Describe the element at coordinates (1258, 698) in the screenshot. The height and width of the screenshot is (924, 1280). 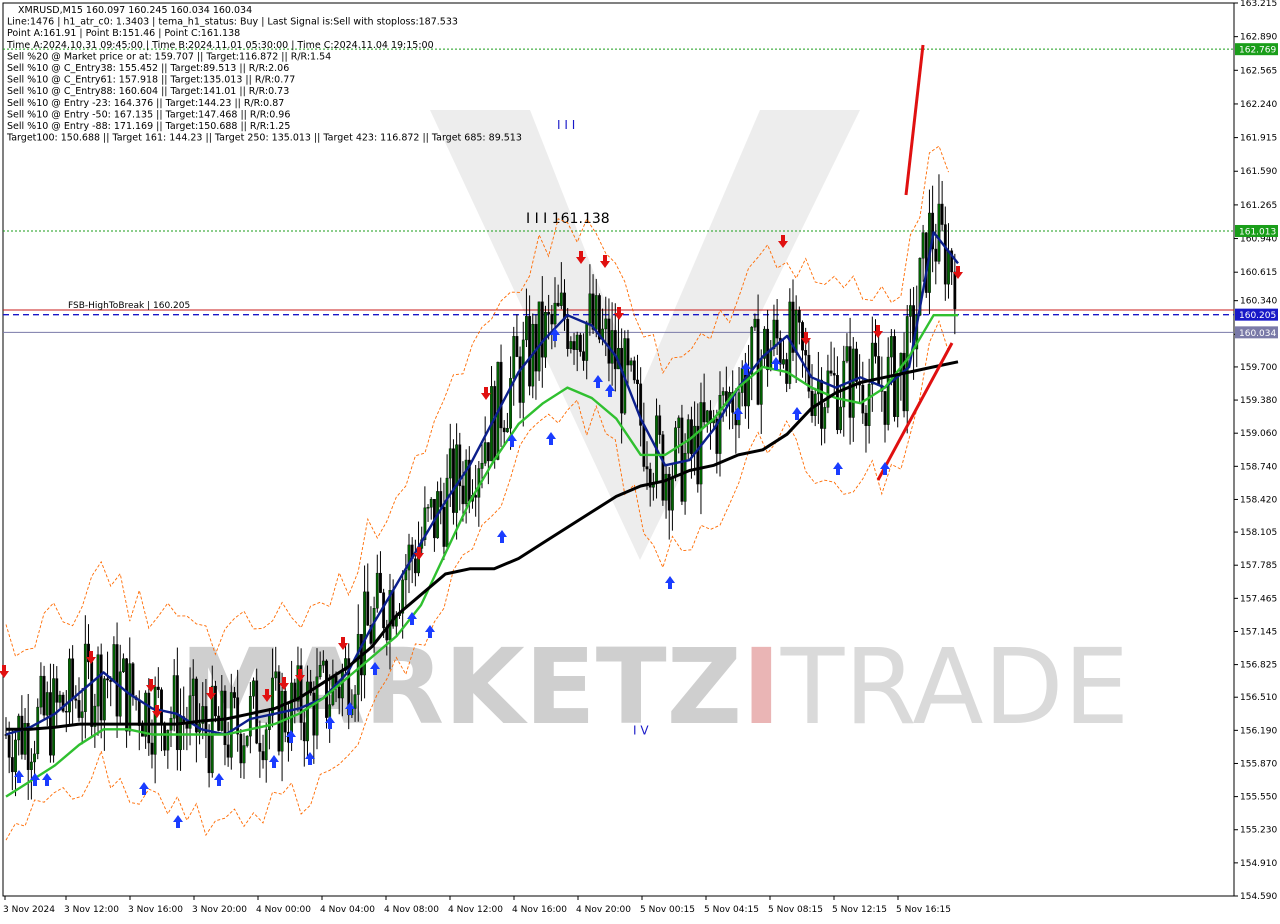
I see `y-tick-label: 156.510` at that location.